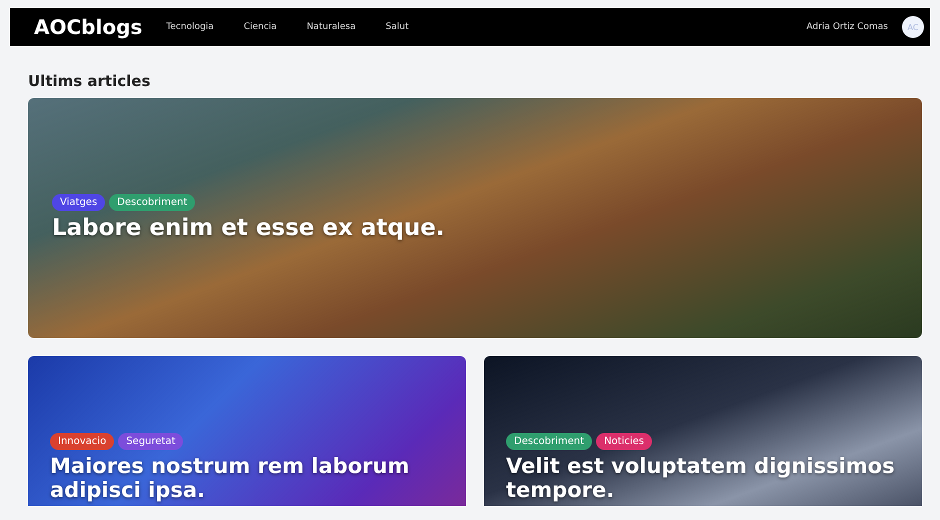  Describe the element at coordinates (79, 203) in the screenshot. I see `category-tag: Viatges` at that location.